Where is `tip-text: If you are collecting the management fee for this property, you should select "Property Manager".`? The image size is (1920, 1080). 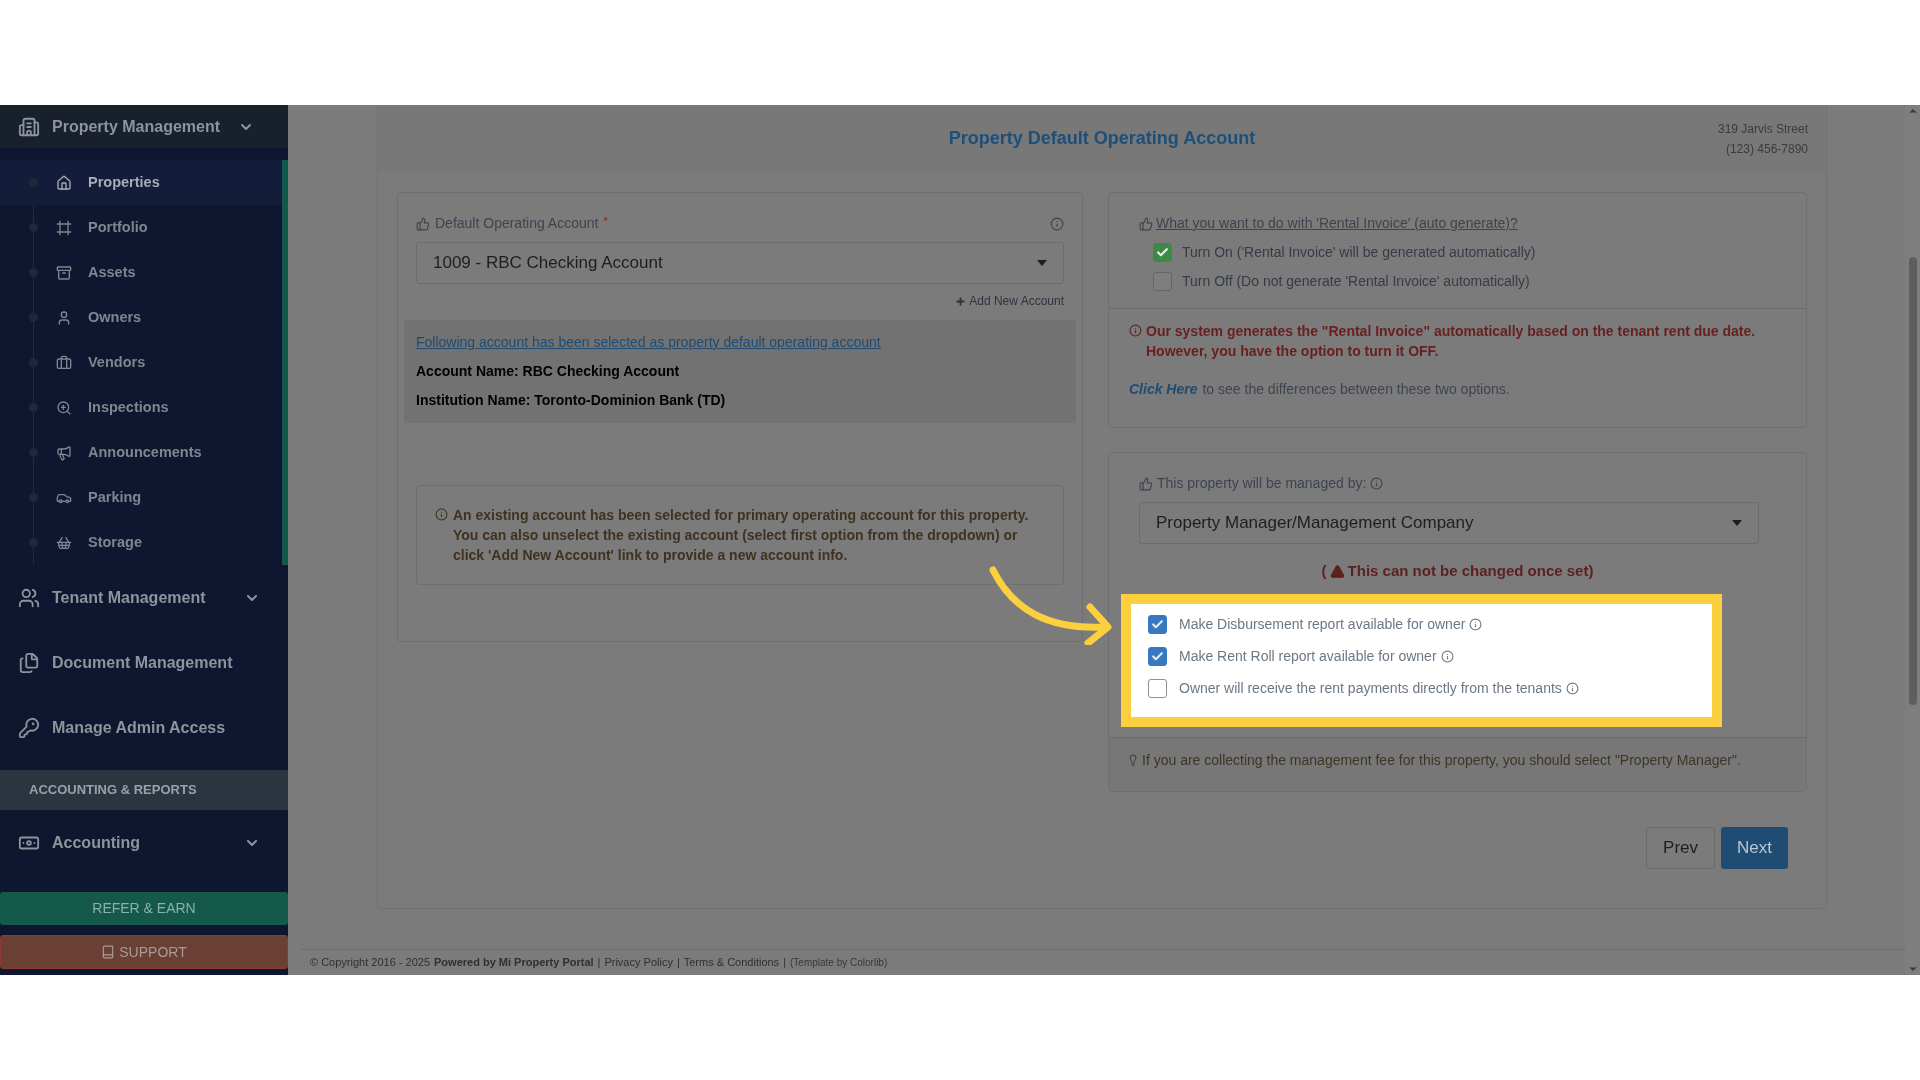 tip-text: If you are collecting the management fee for this property, you should select "Property Manager". is located at coordinates (1441, 760).